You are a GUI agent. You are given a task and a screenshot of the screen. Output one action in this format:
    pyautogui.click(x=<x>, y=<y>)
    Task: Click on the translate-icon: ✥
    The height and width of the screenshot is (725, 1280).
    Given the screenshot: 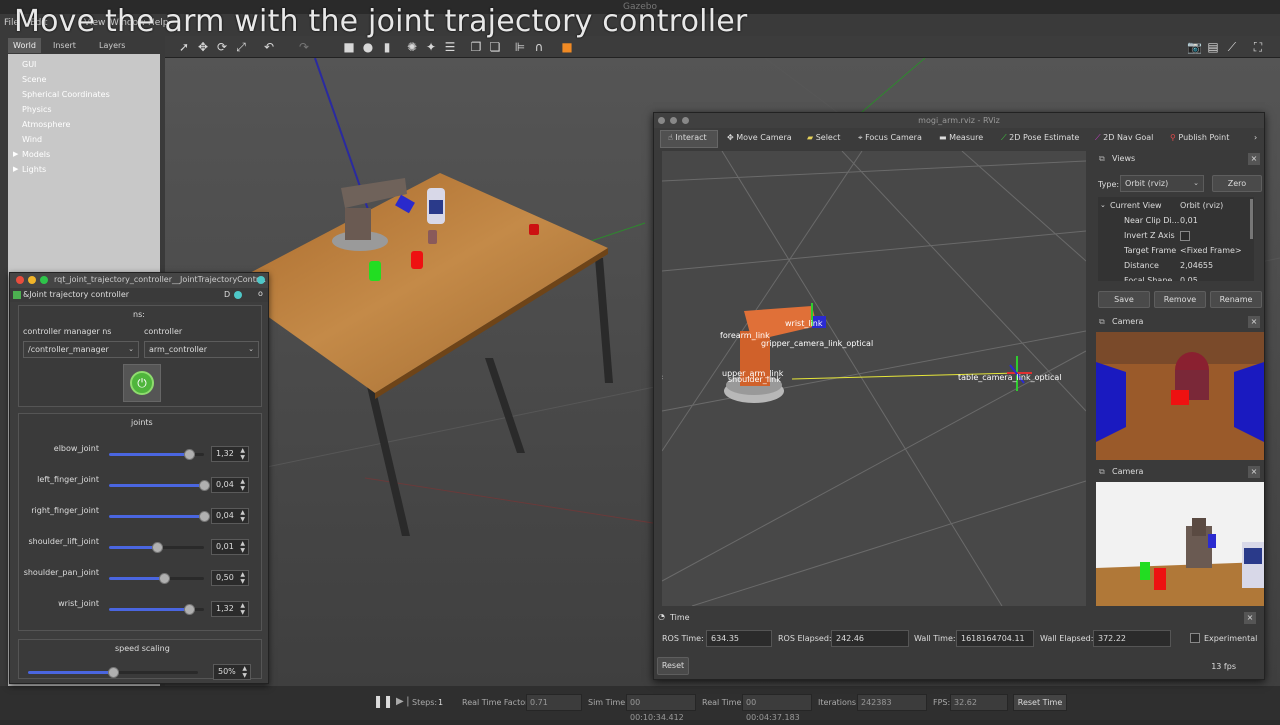 What is the action you would take?
    pyautogui.click(x=203, y=47)
    